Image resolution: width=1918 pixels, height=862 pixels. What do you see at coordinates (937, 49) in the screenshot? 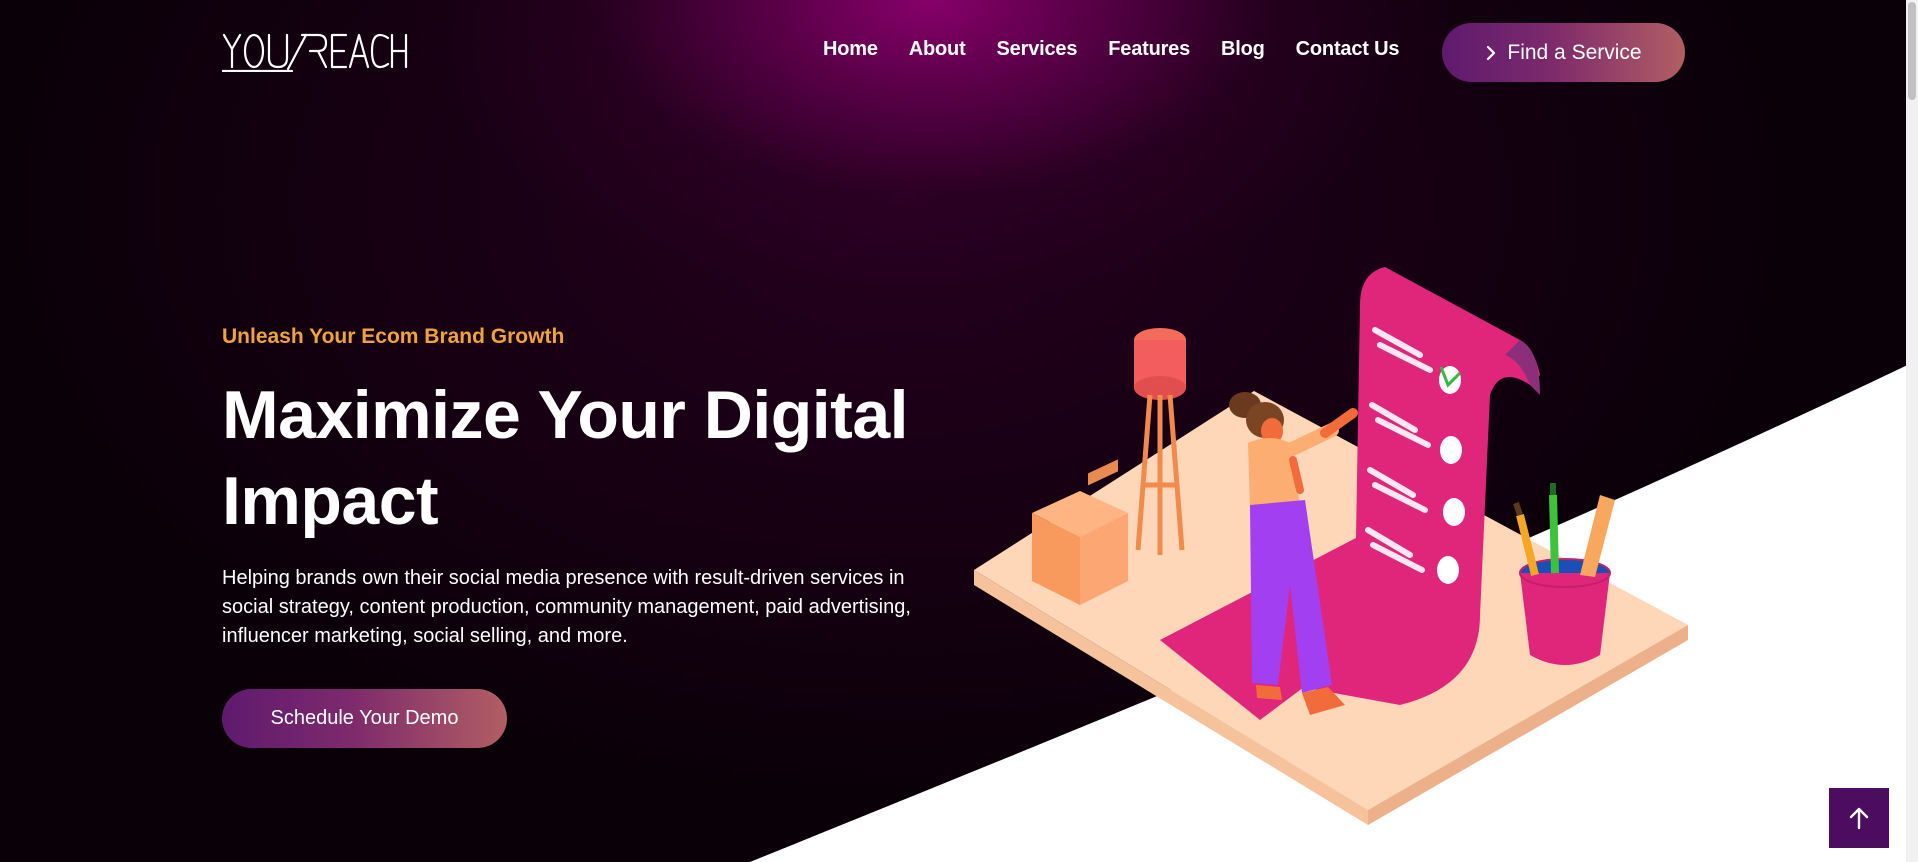
I see `nav-about: About` at bounding box center [937, 49].